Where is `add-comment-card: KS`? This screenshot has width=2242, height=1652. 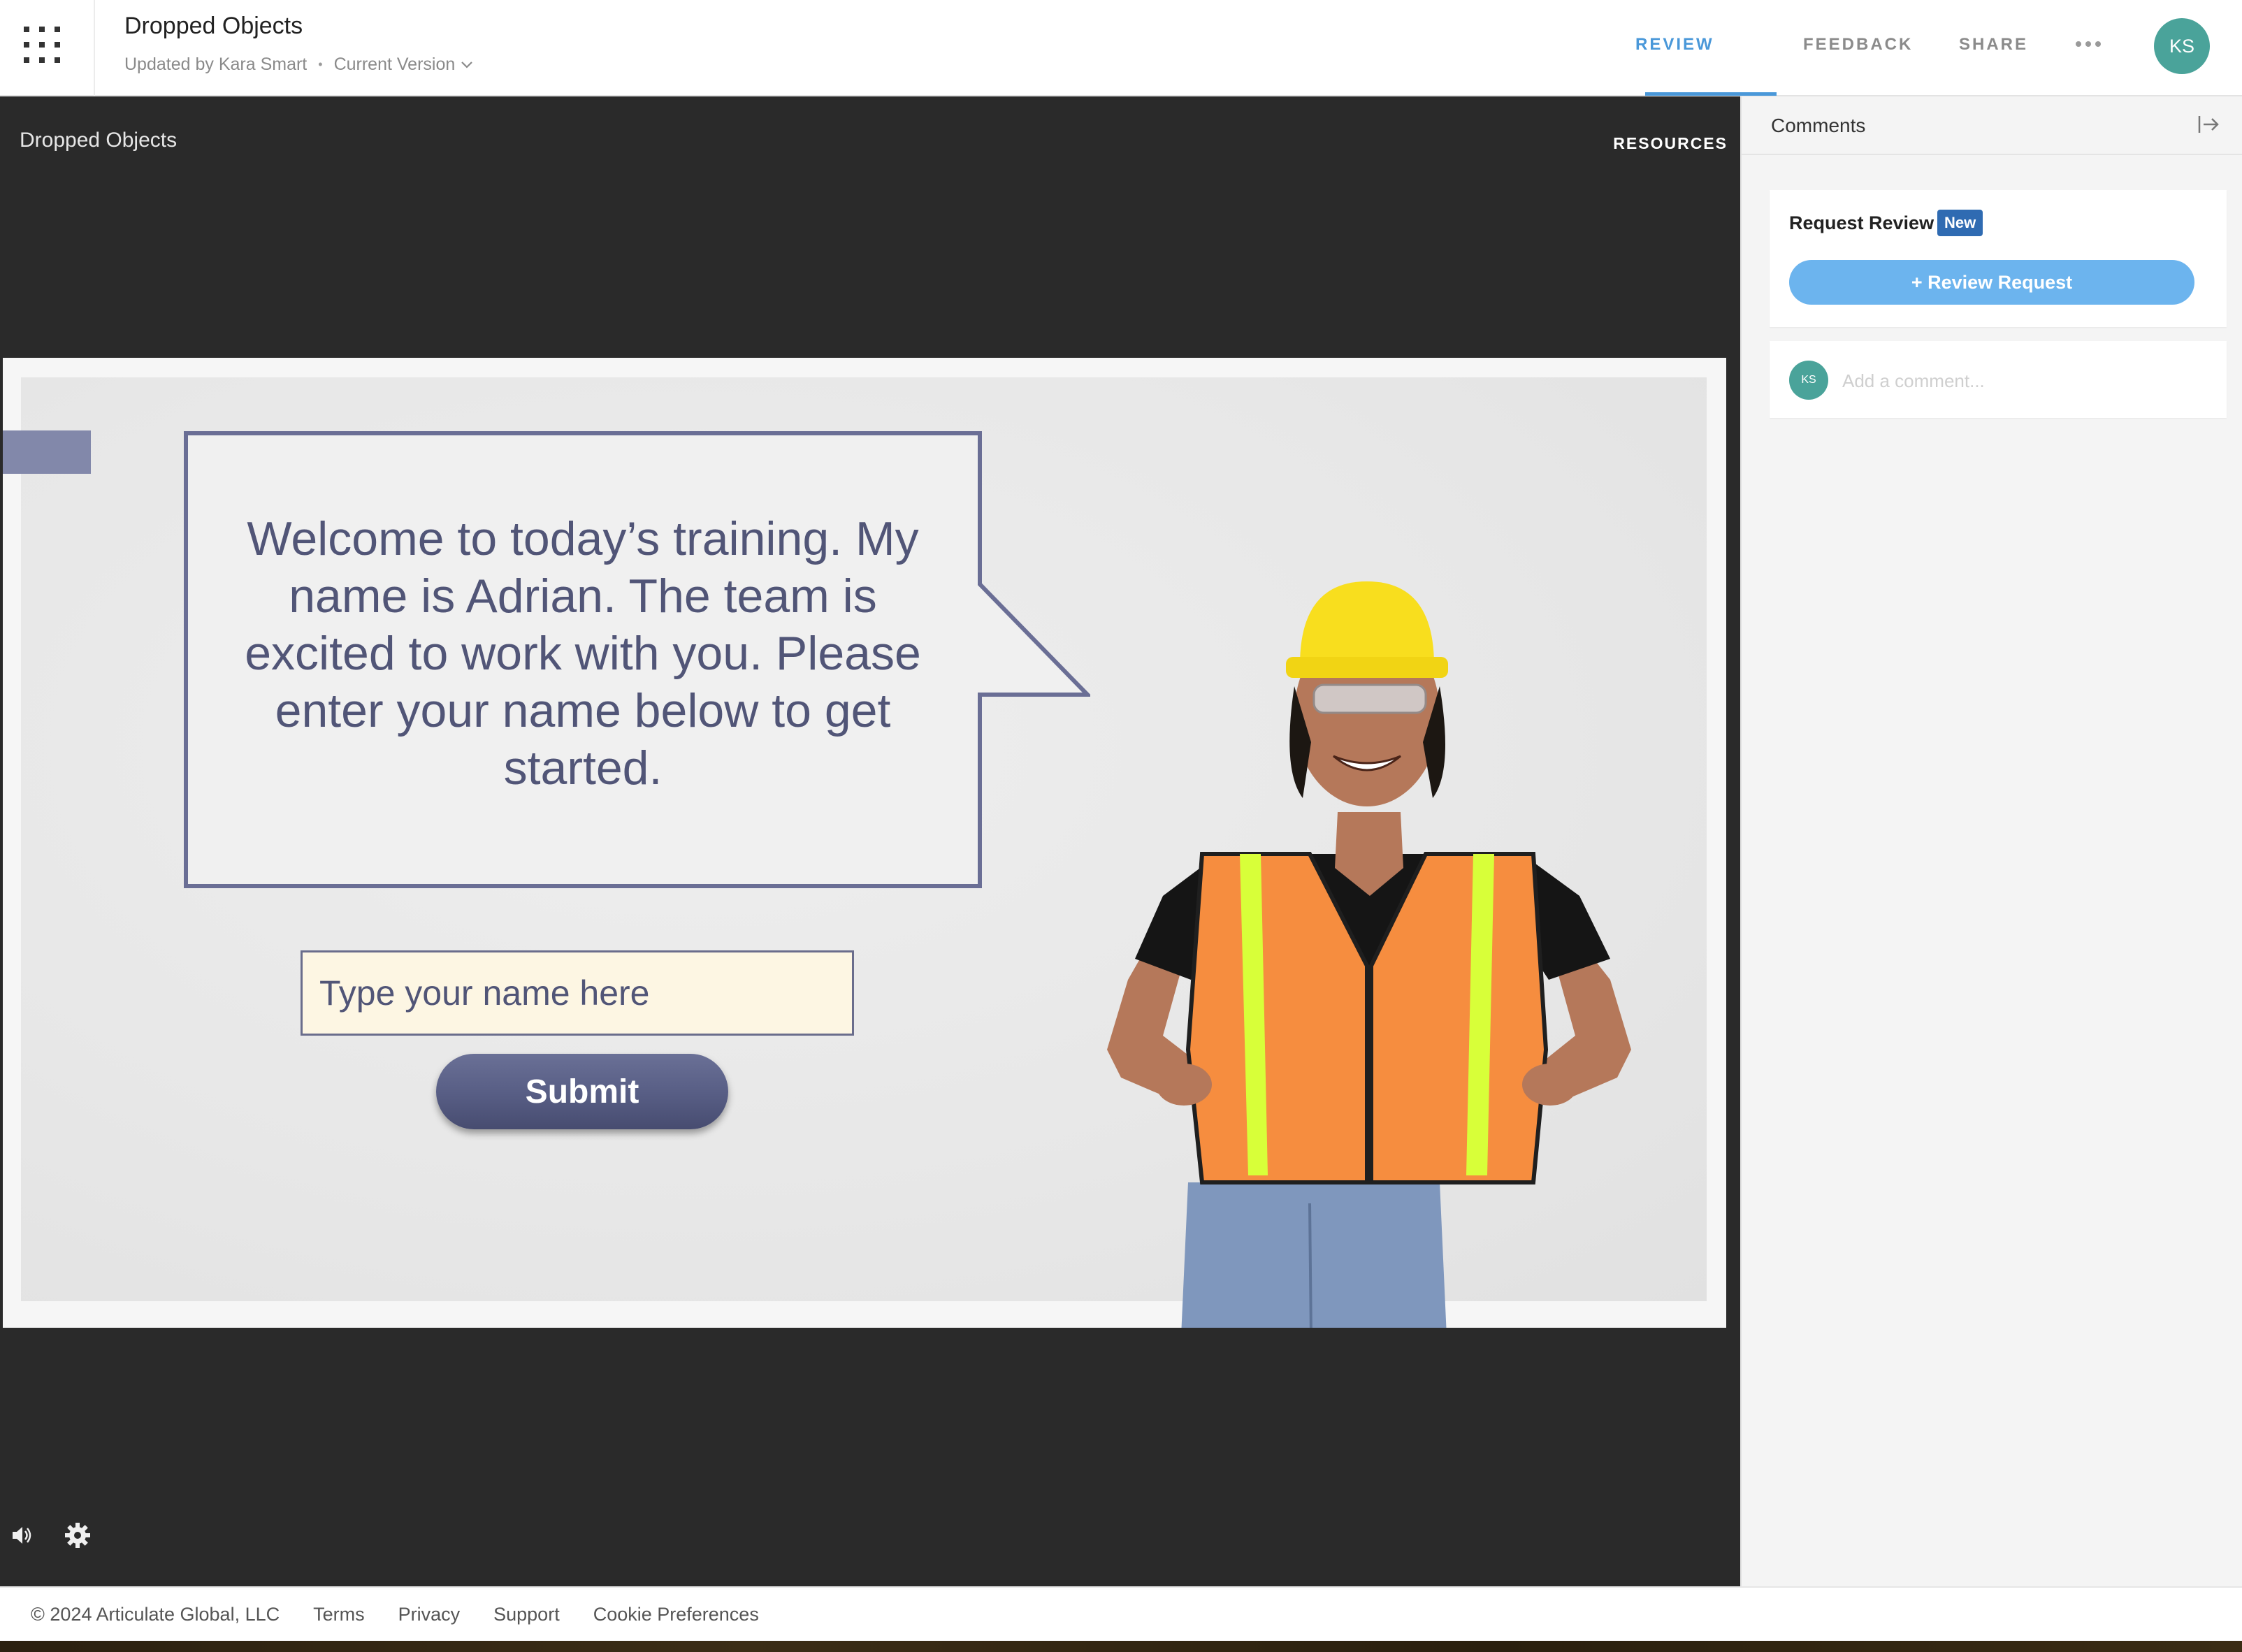
add-comment-card: KS is located at coordinates (1999, 380).